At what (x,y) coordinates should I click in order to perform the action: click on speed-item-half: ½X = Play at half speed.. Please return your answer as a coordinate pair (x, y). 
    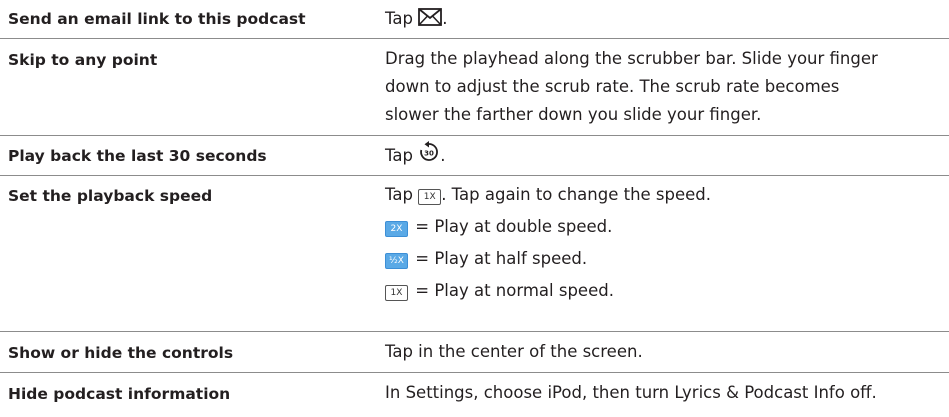
    Looking at the image, I should click on (665, 259).